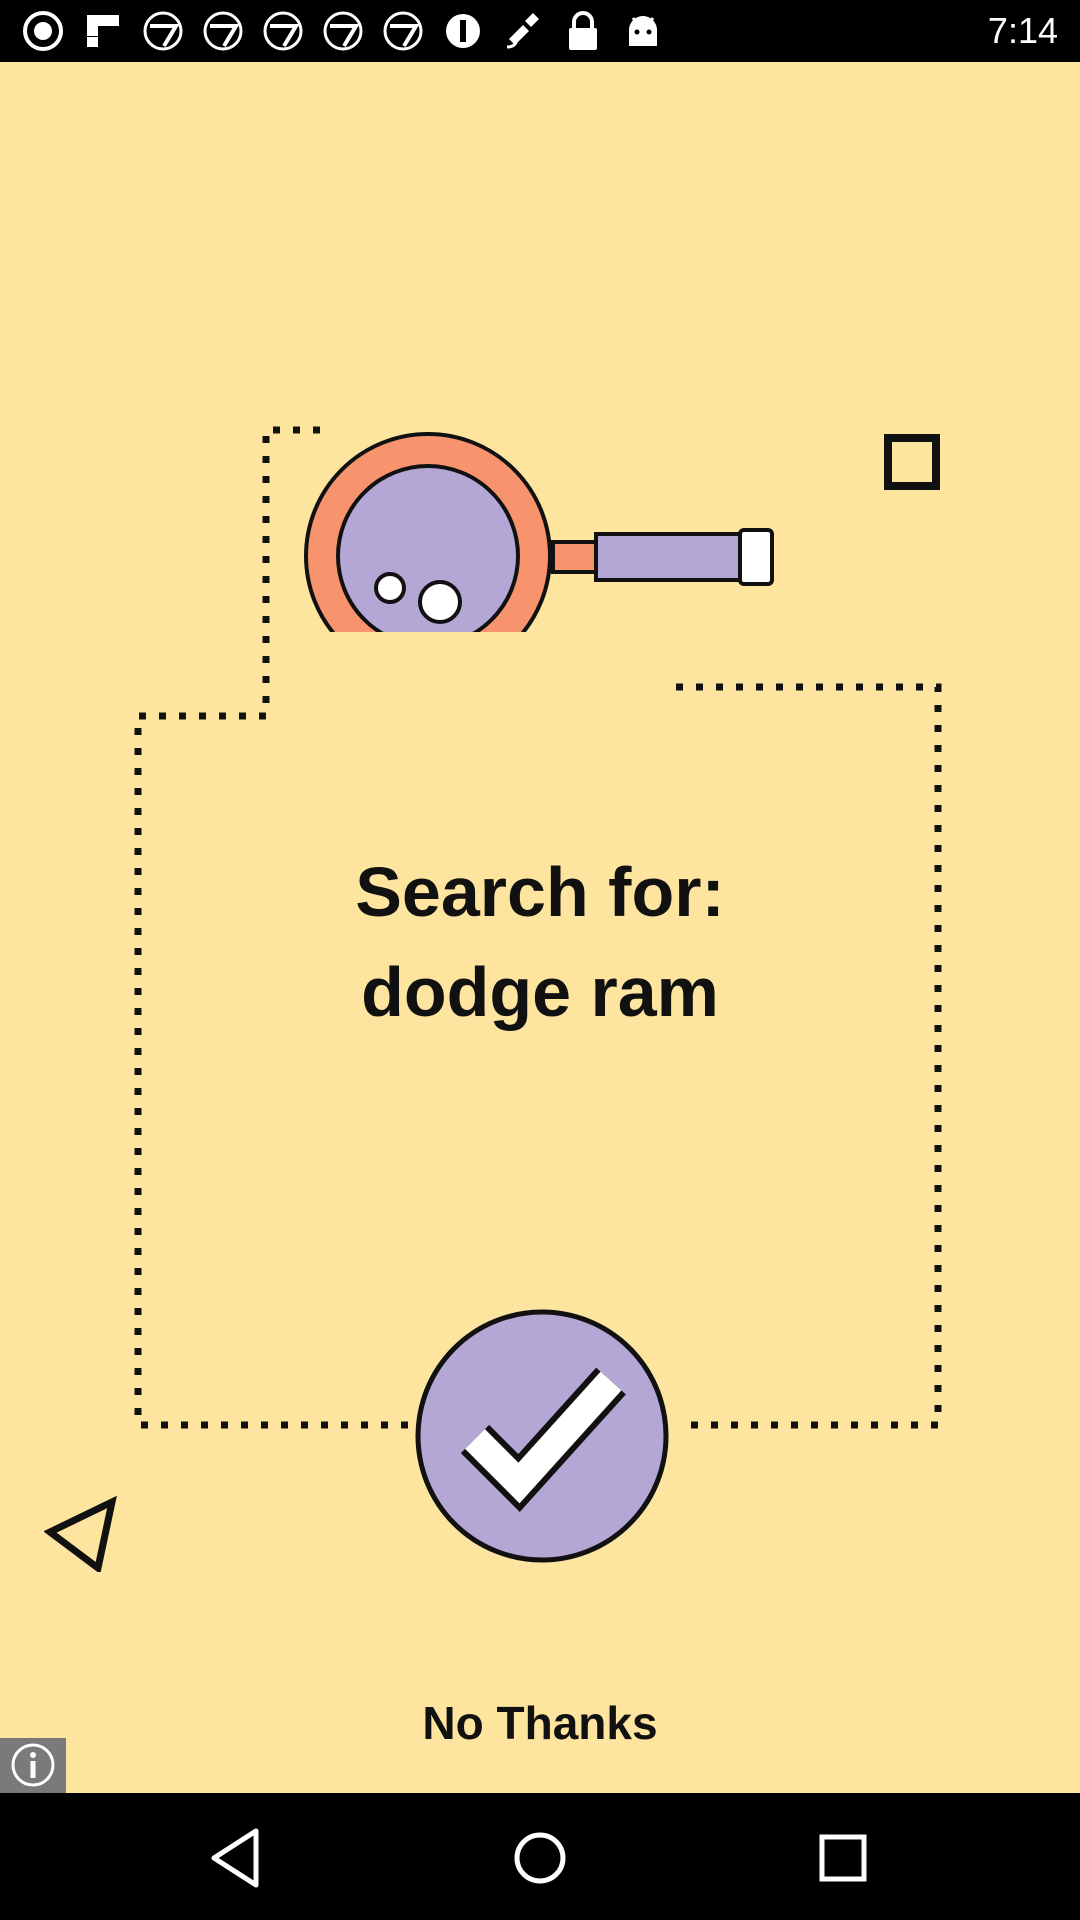 The height and width of the screenshot is (1920, 1080). I want to click on info-icon, so click(33, 1765).